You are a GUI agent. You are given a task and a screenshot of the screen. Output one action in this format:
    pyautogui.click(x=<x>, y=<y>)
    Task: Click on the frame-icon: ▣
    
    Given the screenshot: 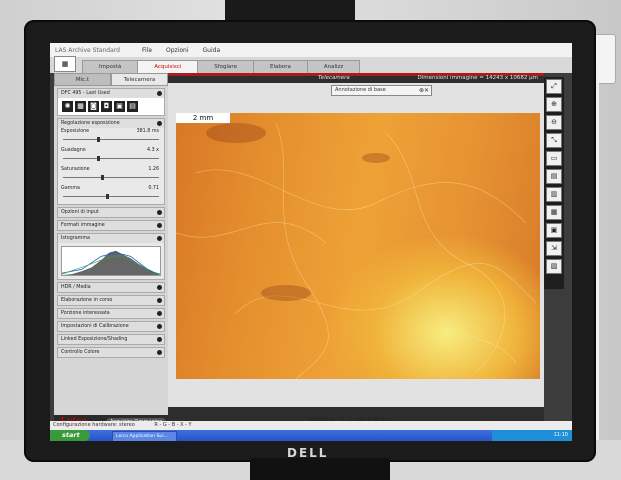 What is the action you would take?
    pyautogui.click(x=119, y=106)
    